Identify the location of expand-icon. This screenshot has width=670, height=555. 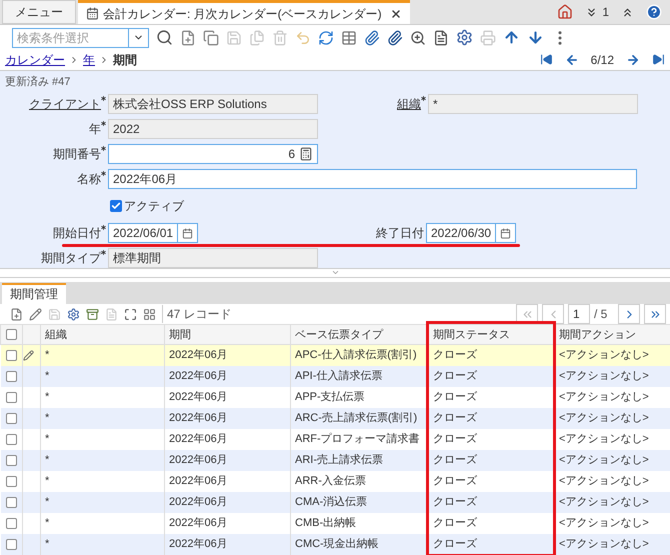
(130, 314).